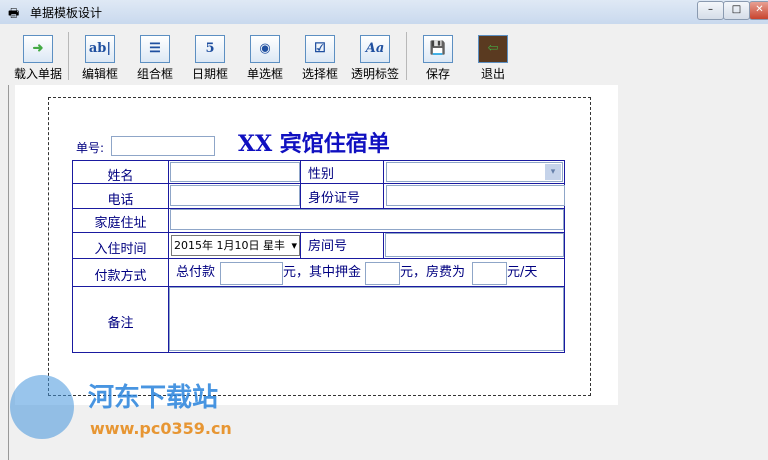 The image size is (768, 460). Describe the element at coordinates (474, 172) in the screenshot. I see `gender-select: ▾` at that location.